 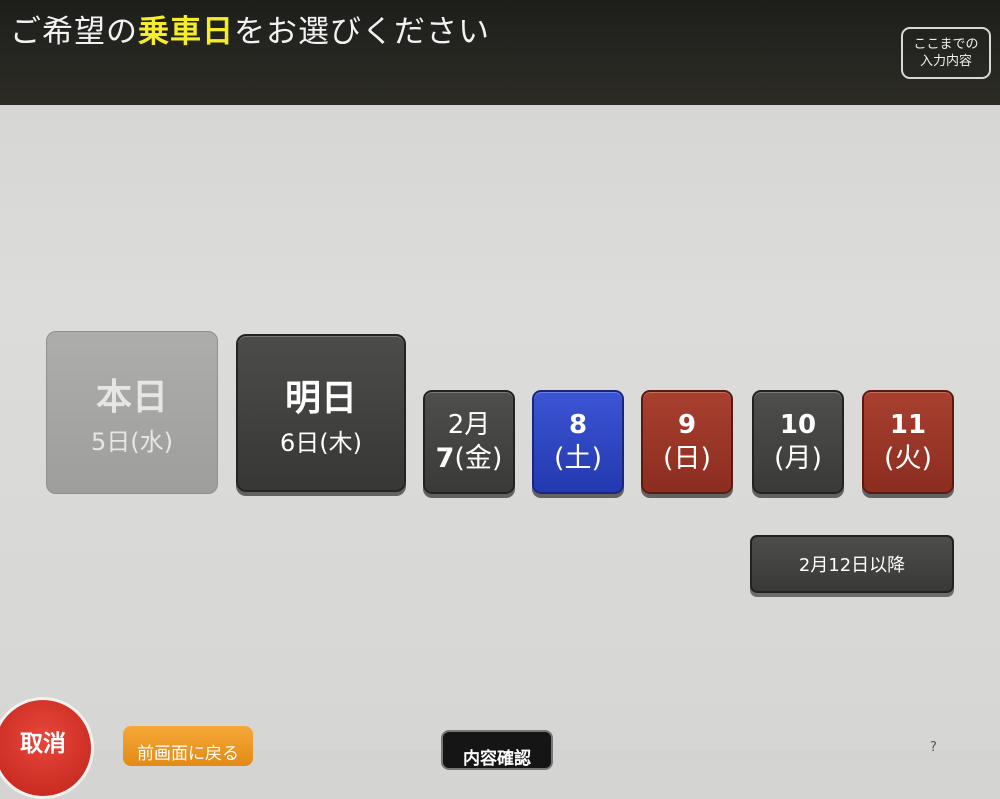 I want to click on date-7-weekday: (金), so click(x=478, y=458).